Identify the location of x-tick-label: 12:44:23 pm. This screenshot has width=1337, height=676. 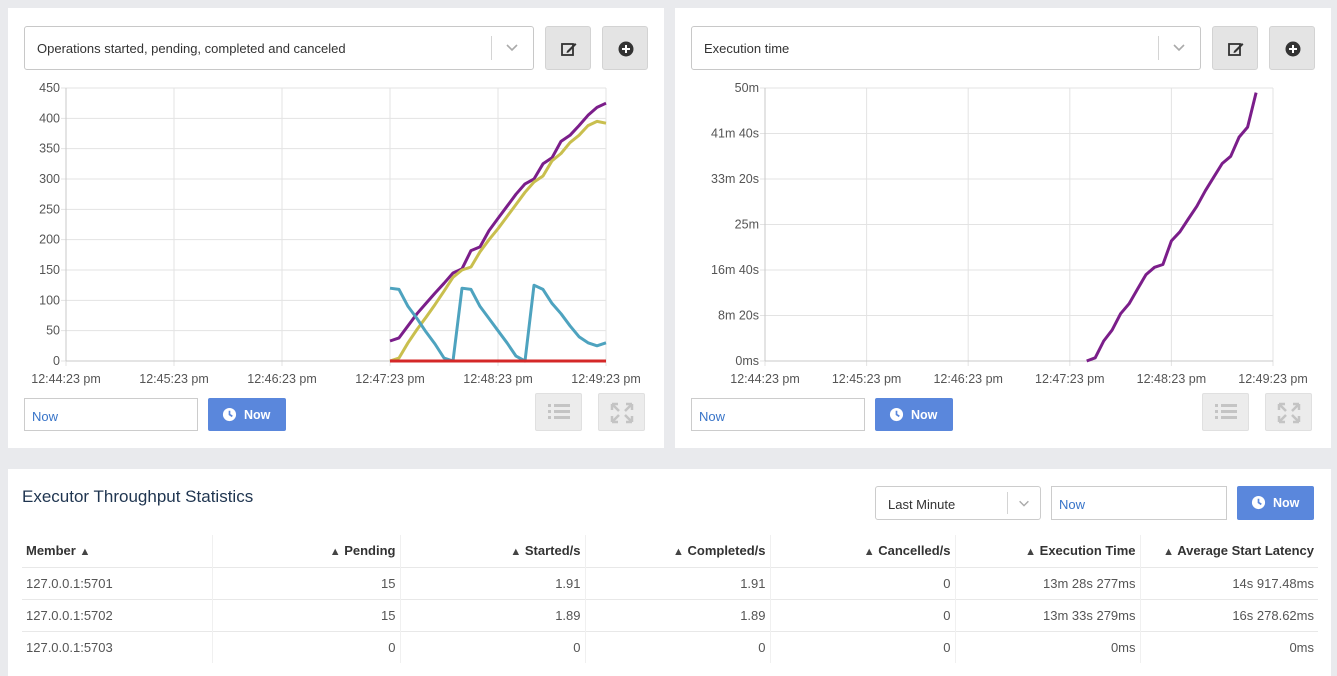
(765, 379).